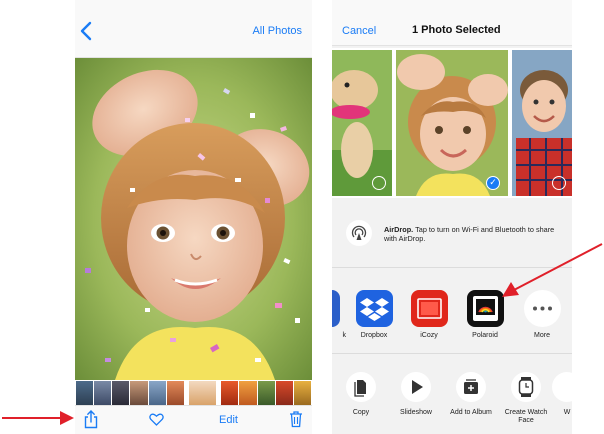  I want to click on photo-thumbnail-strip, so click(193, 393).